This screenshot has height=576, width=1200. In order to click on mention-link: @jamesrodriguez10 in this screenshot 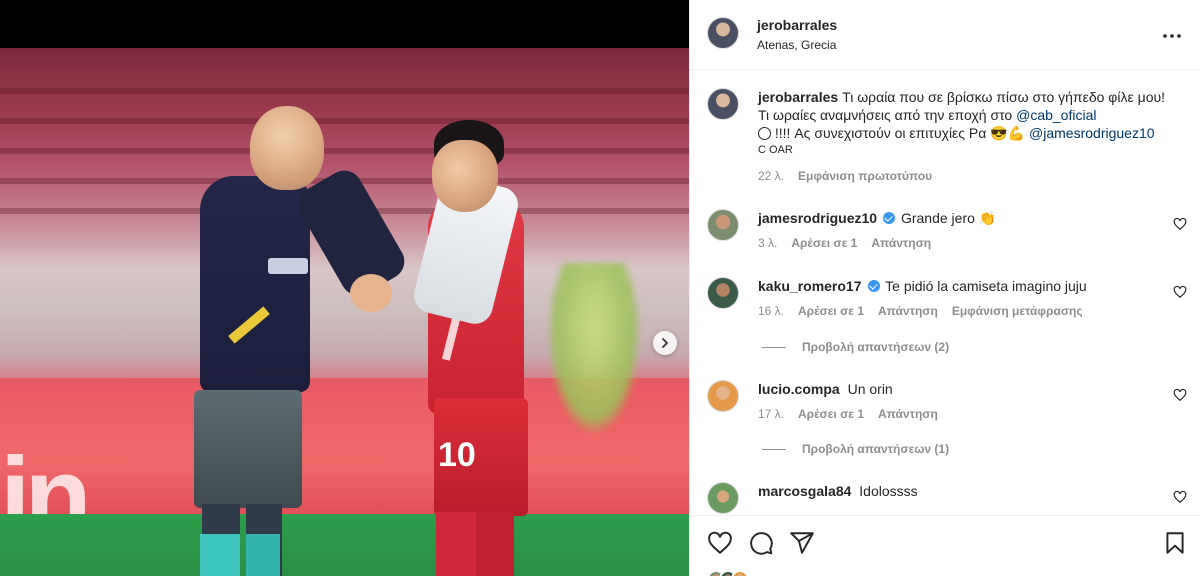, I will do `click(1092, 133)`.